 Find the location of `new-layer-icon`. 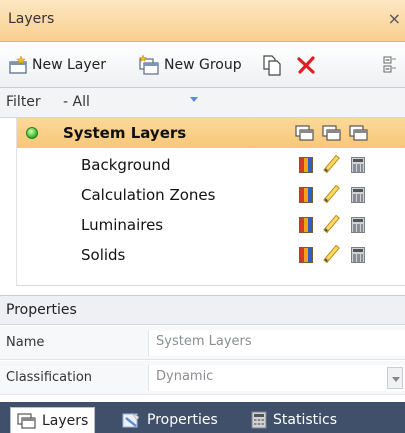

new-layer-icon is located at coordinates (18, 64).